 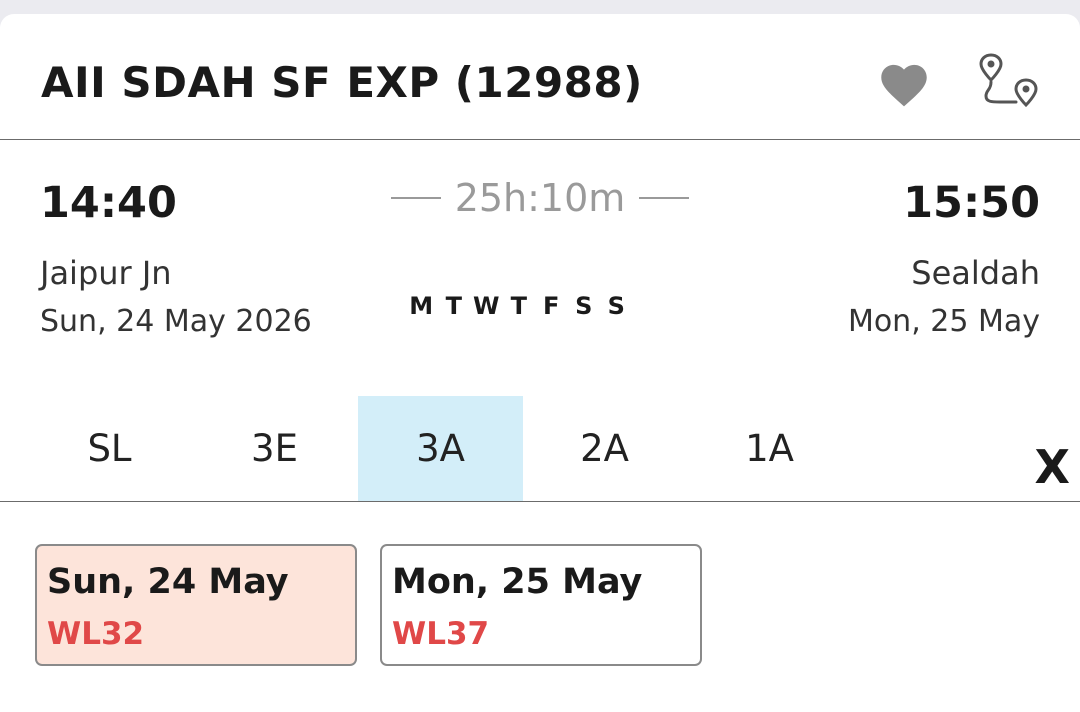 I want to click on arrival-time: 15:50, so click(x=971, y=203).